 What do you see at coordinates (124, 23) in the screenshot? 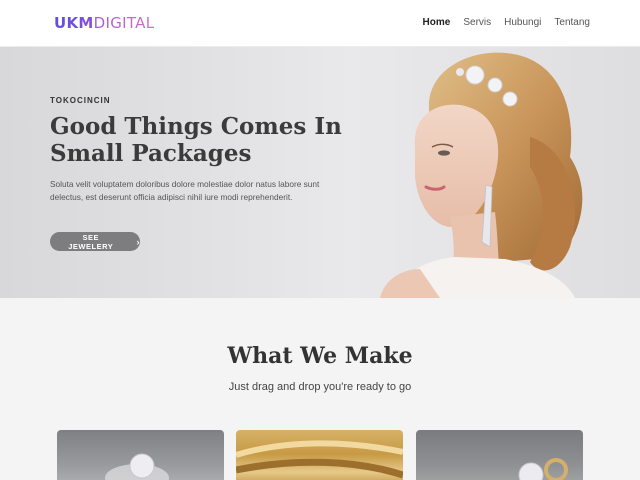
I see `brand-logo-light: DIGITAL` at bounding box center [124, 23].